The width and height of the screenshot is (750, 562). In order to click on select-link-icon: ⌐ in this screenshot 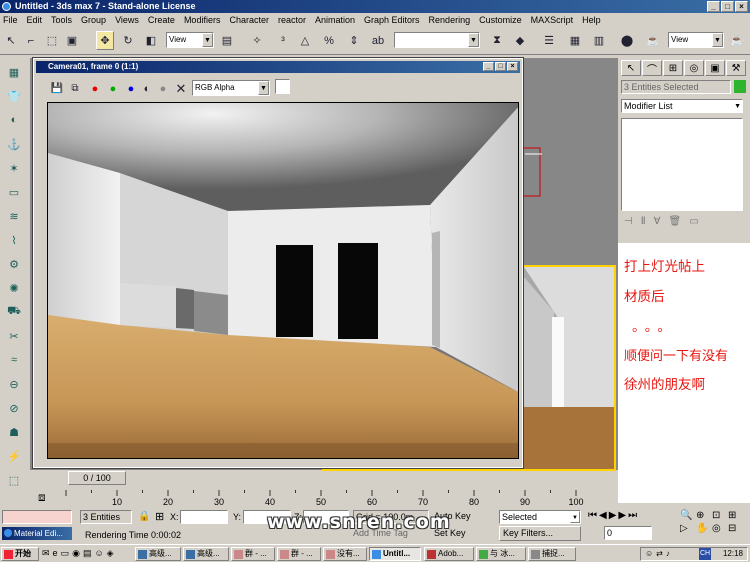, I will do `click(31, 40)`.